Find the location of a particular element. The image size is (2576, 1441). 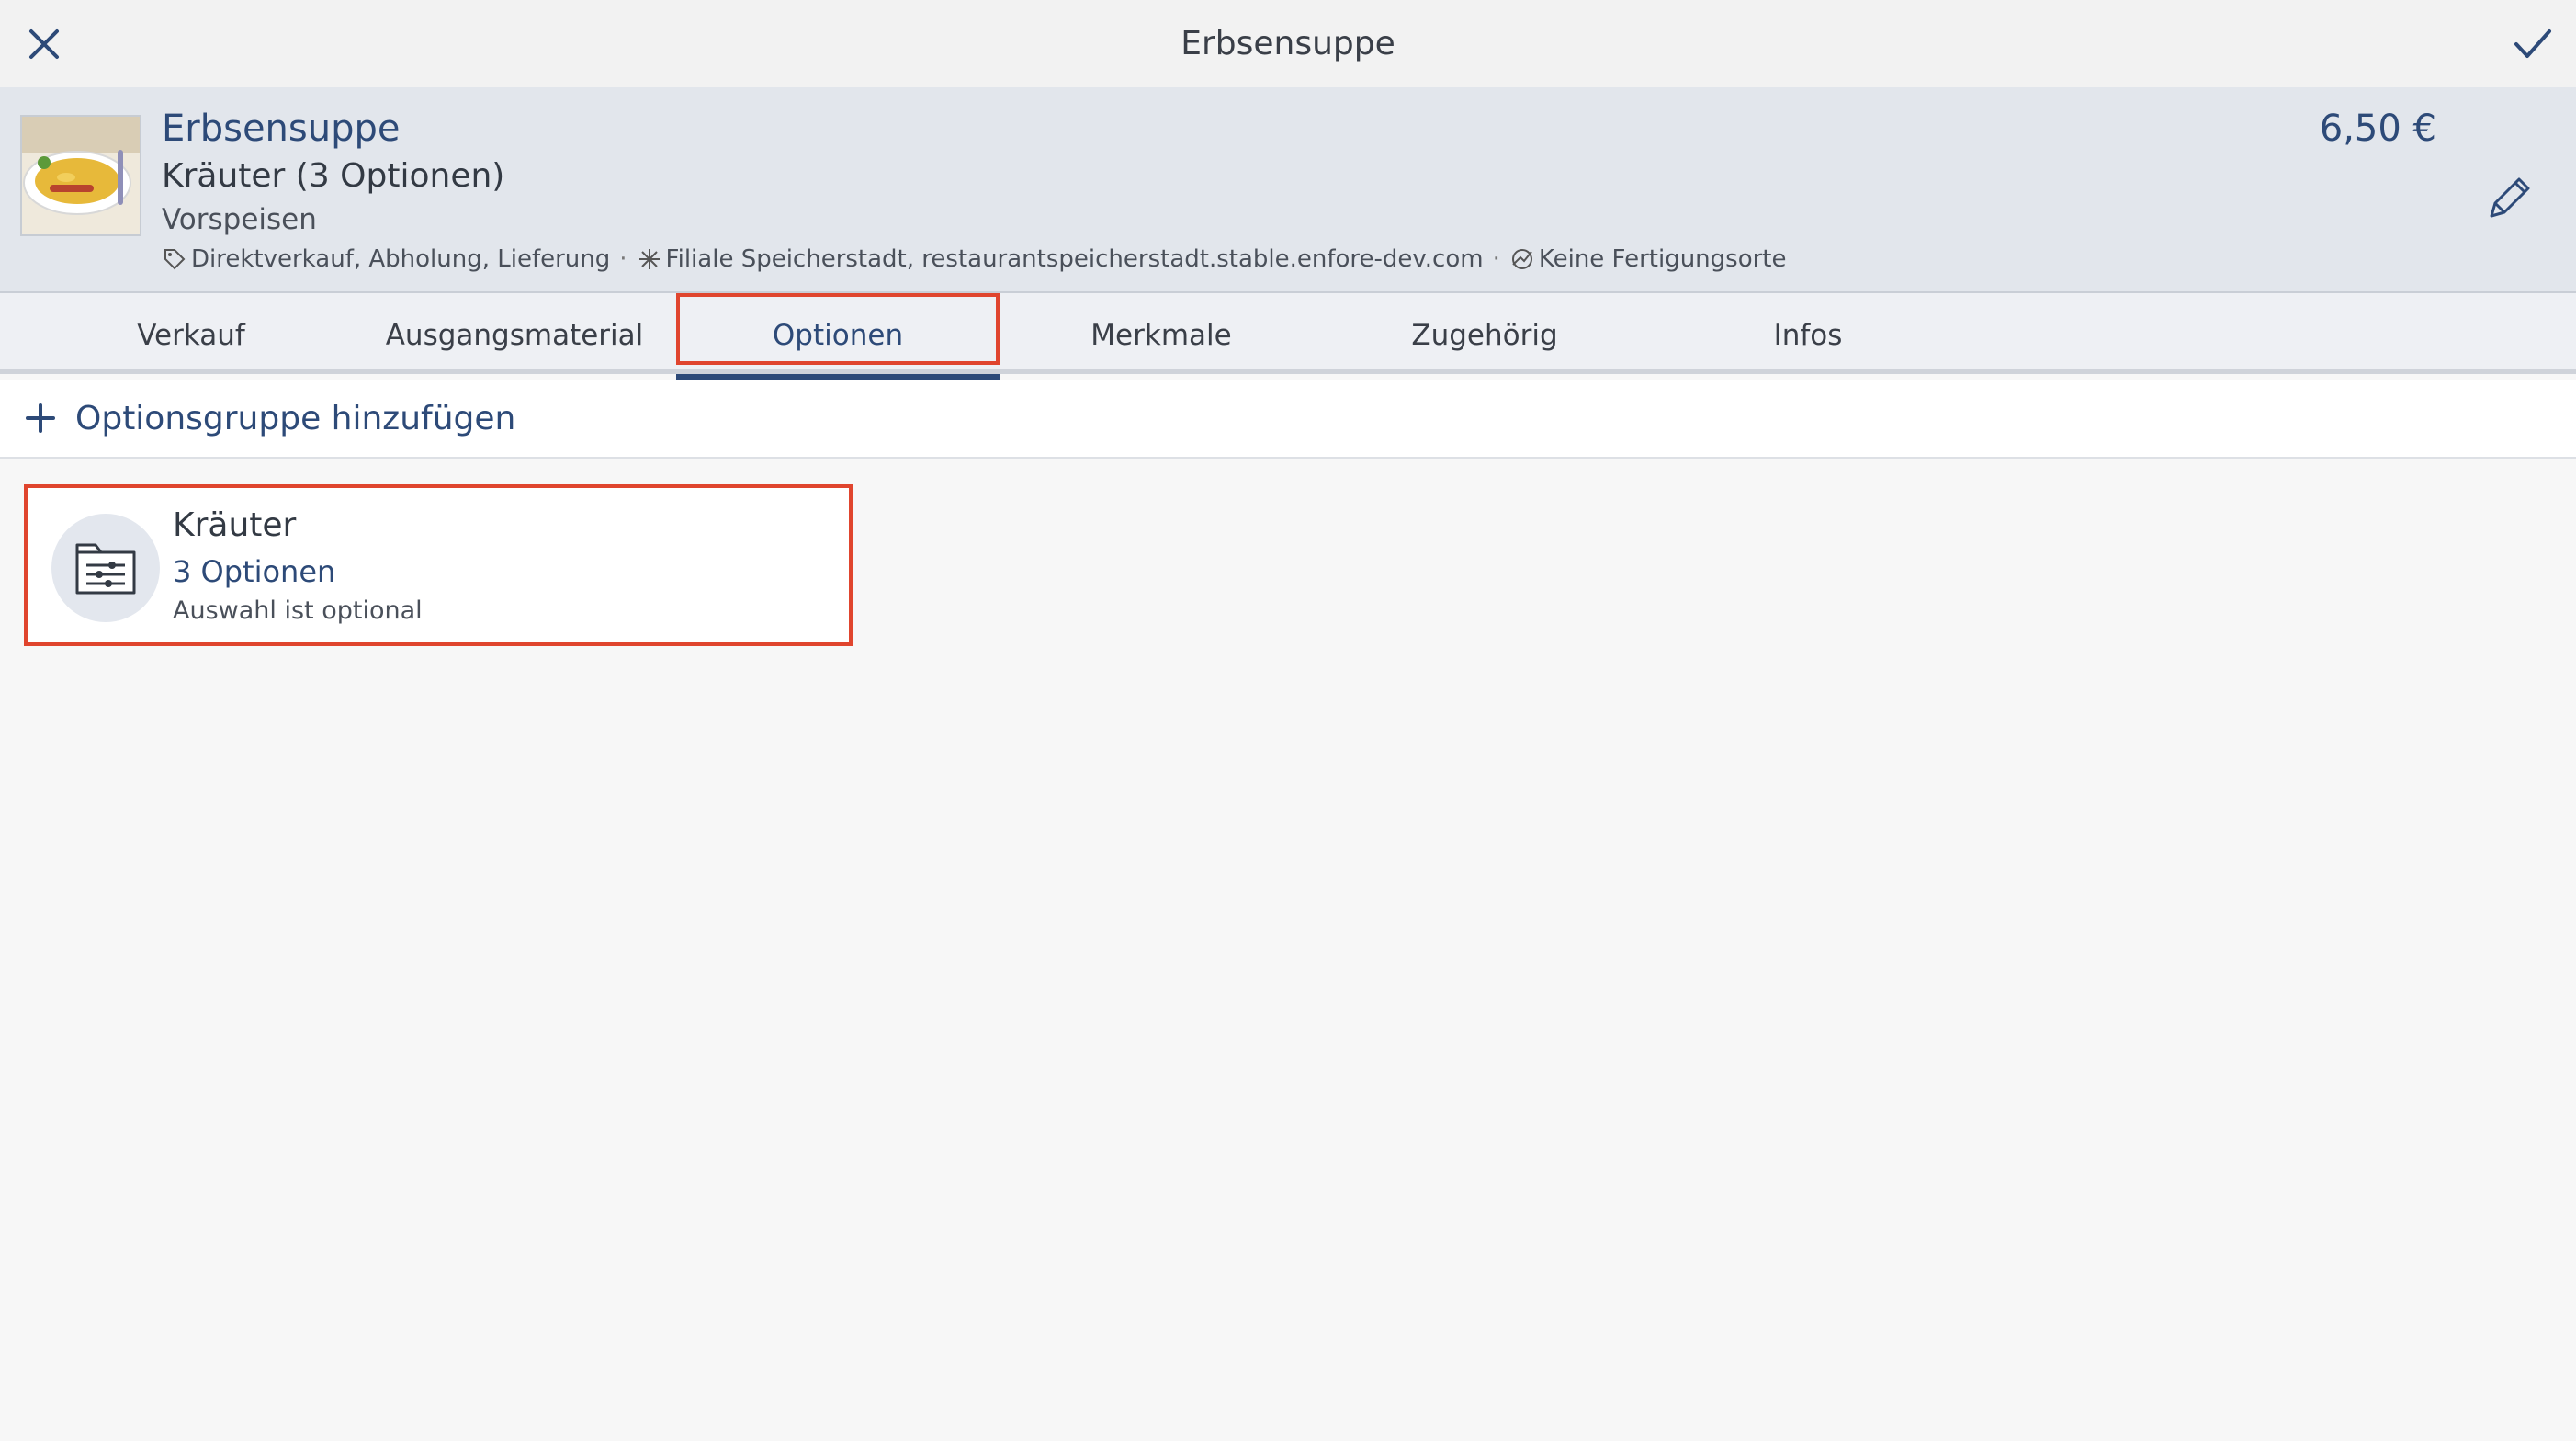

product-image is located at coordinates (80, 176).